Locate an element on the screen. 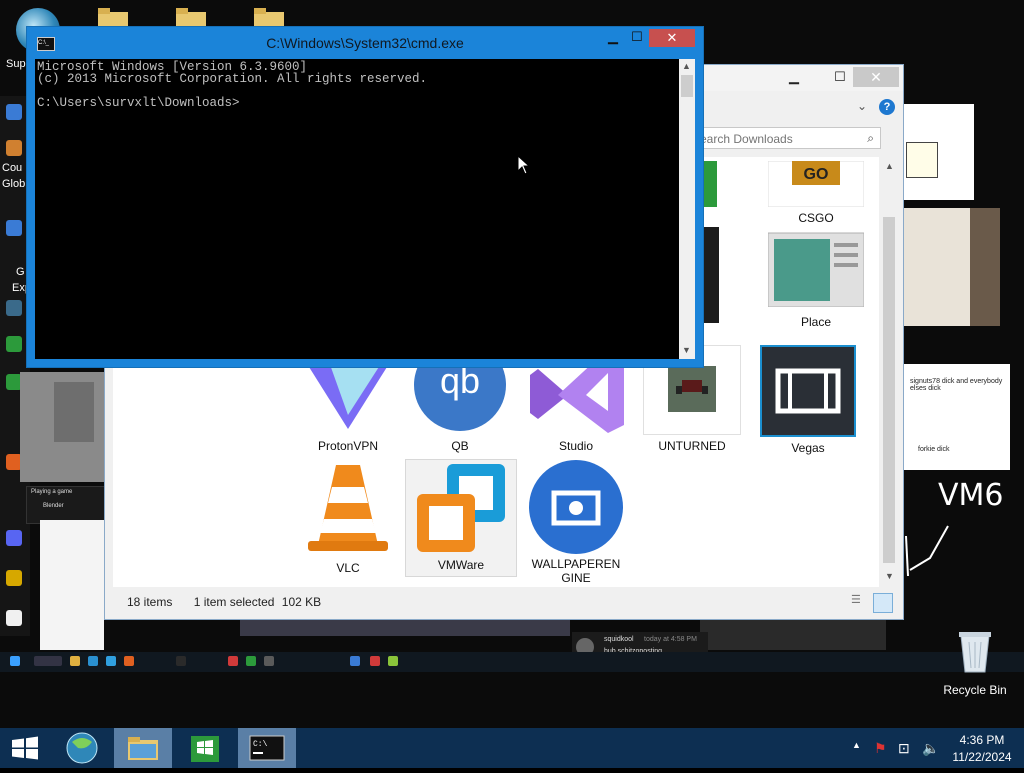  cmd-close-button: ✕ is located at coordinates (672, 38).